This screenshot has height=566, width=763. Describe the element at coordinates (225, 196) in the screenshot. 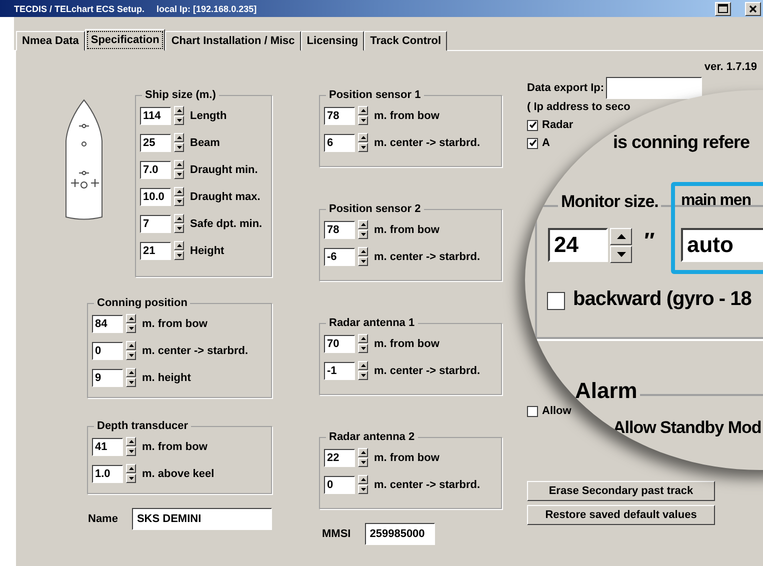

I see `field-label: Draught max.` at that location.